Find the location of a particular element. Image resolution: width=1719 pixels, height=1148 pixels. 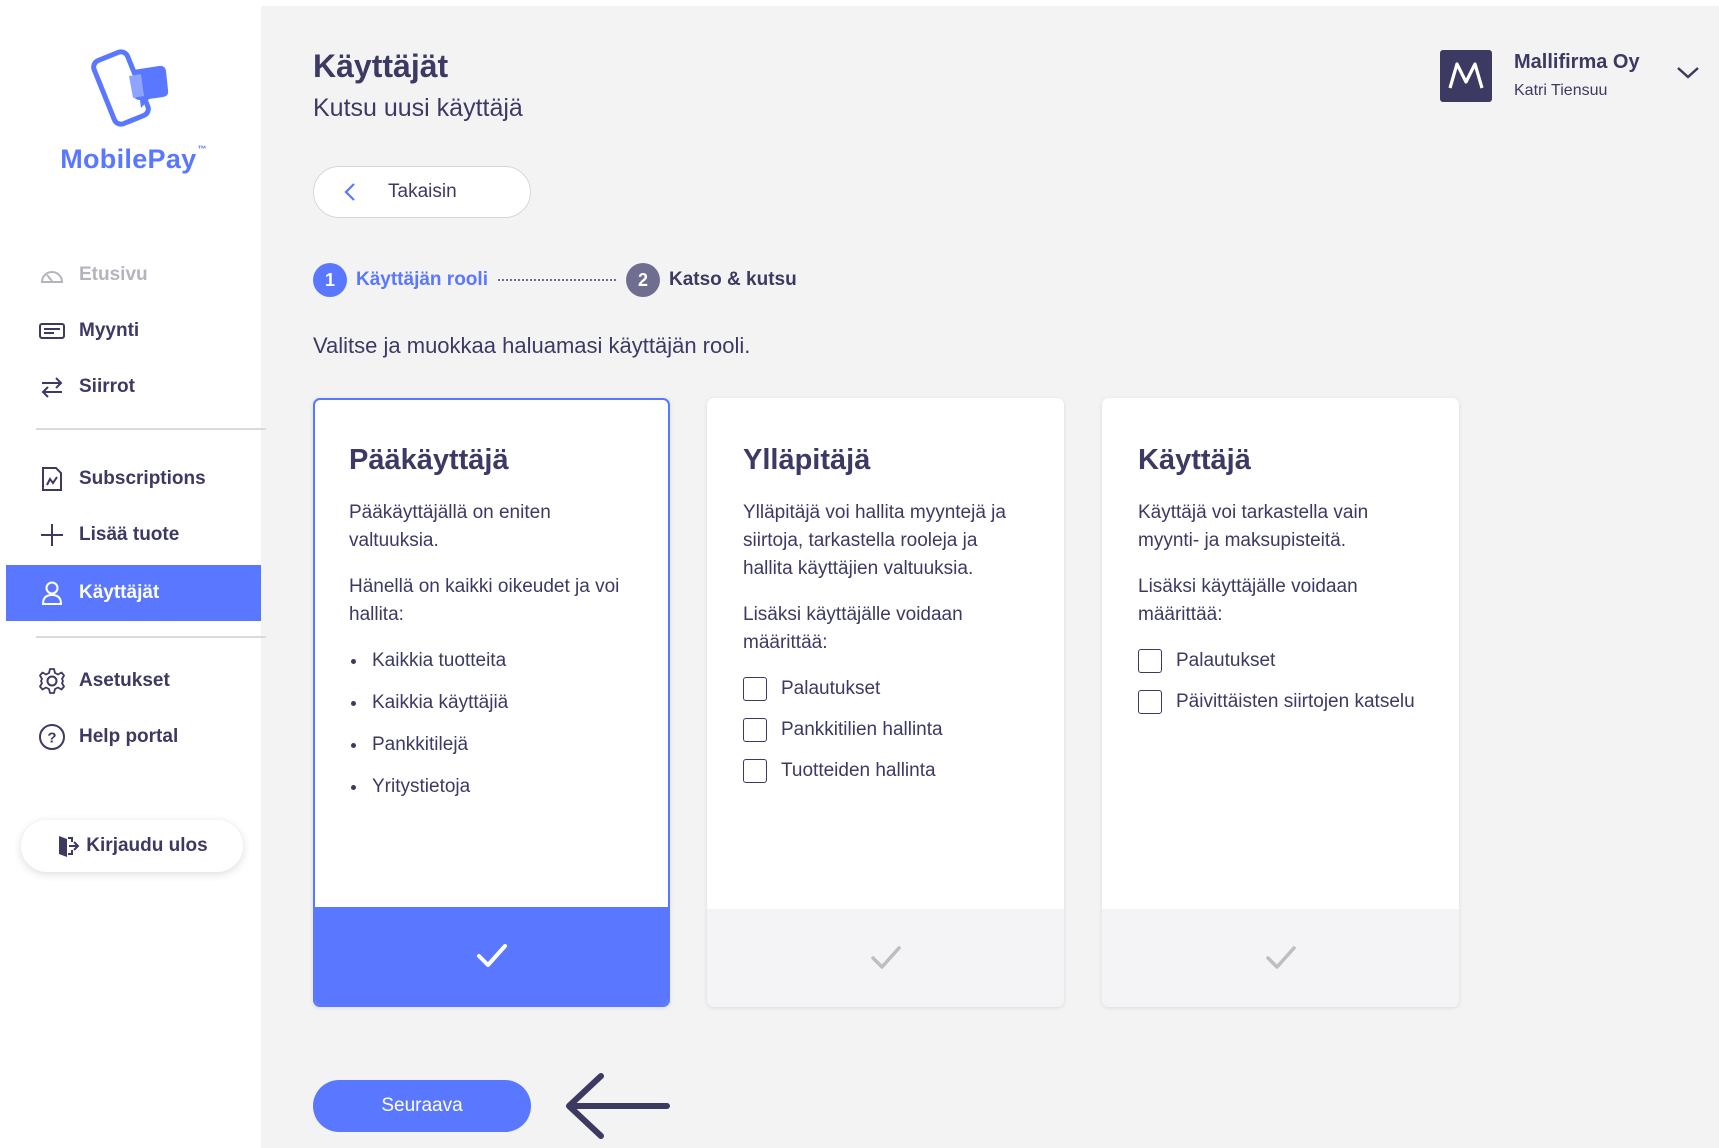

user-icon is located at coordinates (52, 593).